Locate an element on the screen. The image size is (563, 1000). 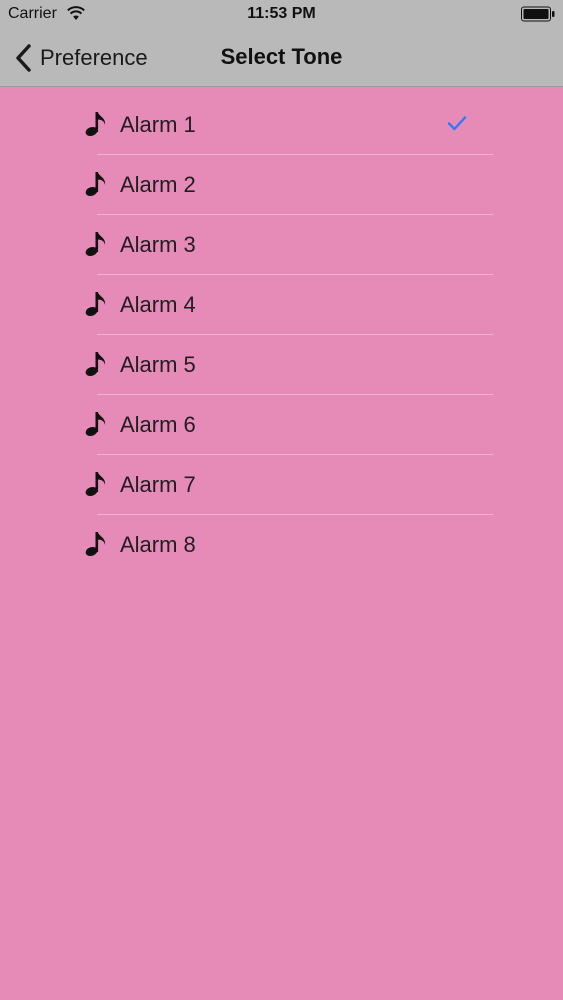
status-time: 11:53 PM is located at coordinates (281, 13).